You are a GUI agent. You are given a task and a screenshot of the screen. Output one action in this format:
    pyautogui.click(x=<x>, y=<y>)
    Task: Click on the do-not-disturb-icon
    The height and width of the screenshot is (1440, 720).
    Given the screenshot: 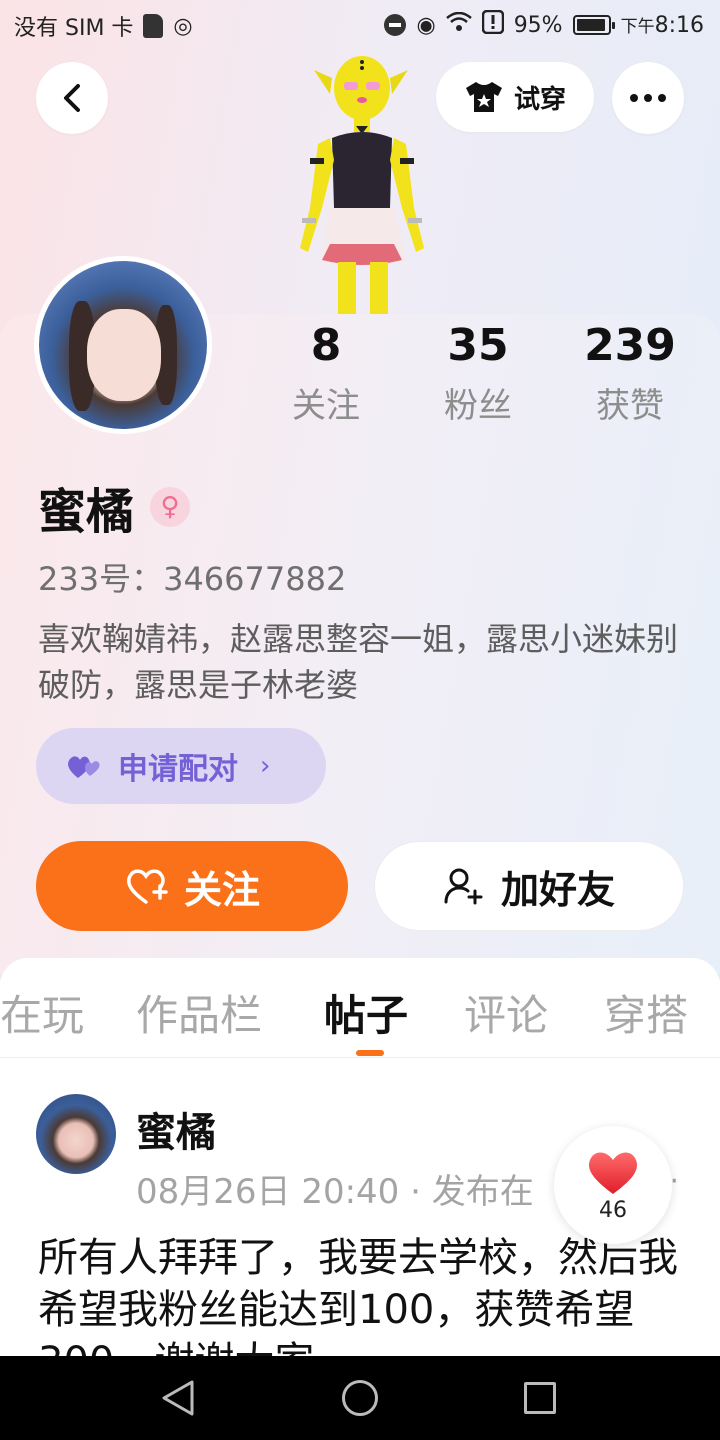 What is the action you would take?
    pyautogui.click(x=395, y=25)
    